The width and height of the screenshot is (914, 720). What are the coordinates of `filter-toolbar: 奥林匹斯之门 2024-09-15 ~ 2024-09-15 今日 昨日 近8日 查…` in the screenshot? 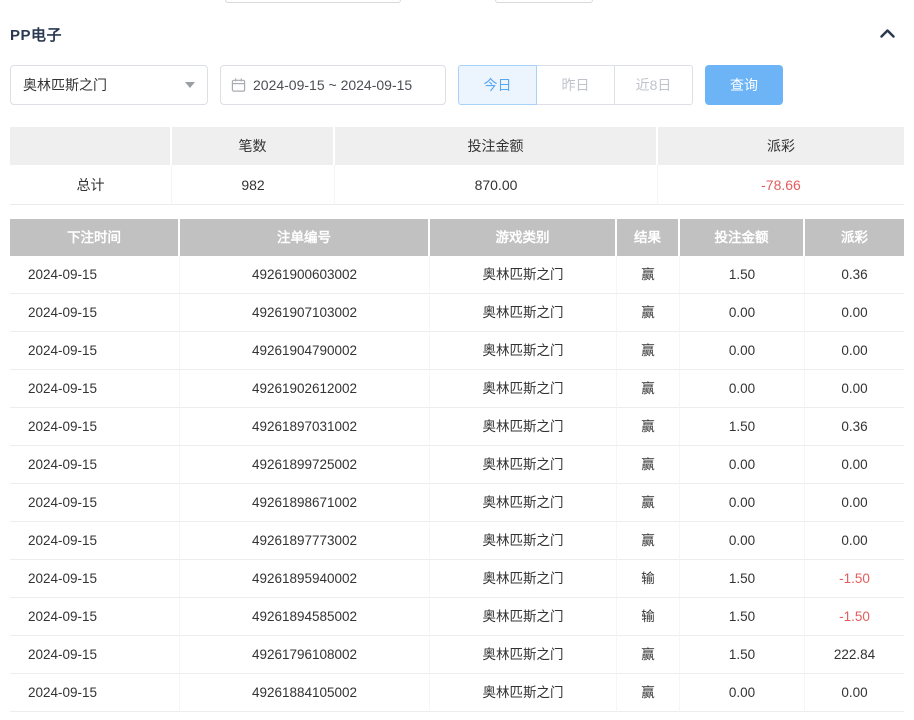 It's located at (457, 85).